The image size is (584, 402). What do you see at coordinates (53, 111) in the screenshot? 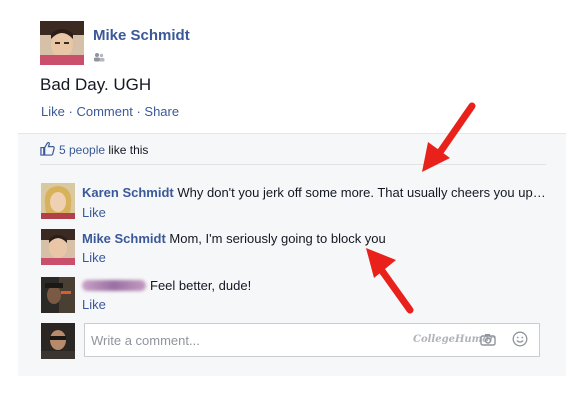
I see `like-link: Like` at bounding box center [53, 111].